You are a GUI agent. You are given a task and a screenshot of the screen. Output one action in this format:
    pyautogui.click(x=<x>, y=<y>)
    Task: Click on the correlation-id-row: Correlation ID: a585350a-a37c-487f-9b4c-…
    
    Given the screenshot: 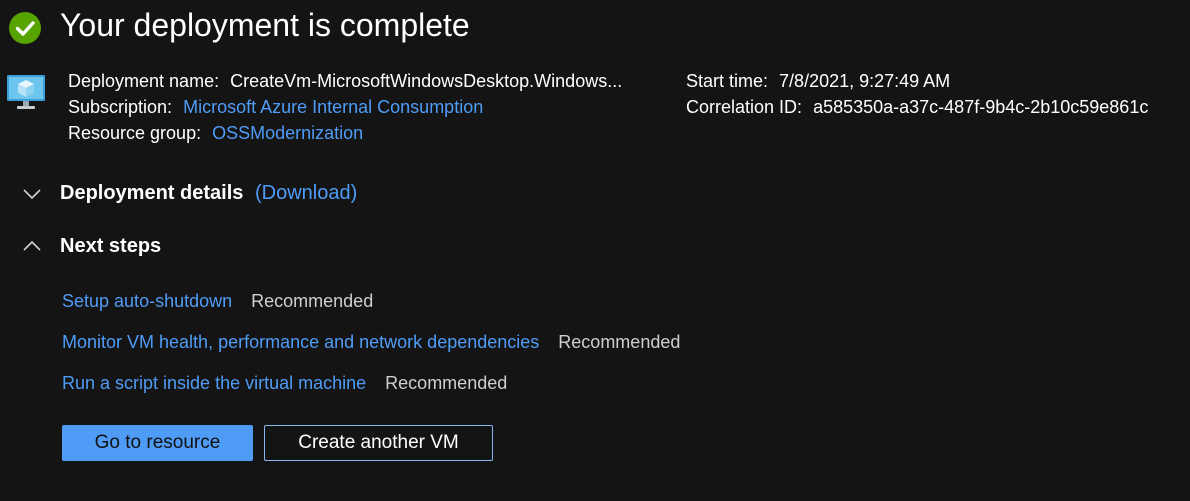 What is the action you would take?
    pyautogui.click(x=917, y=107)
    